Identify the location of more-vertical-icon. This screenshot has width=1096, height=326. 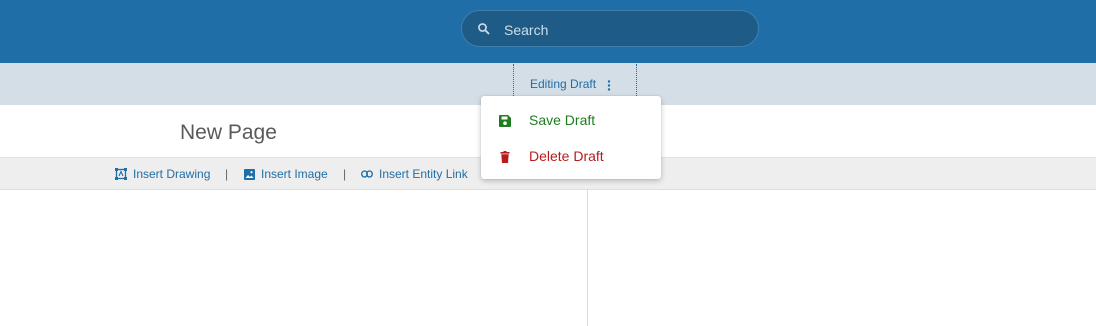
(609, 85).